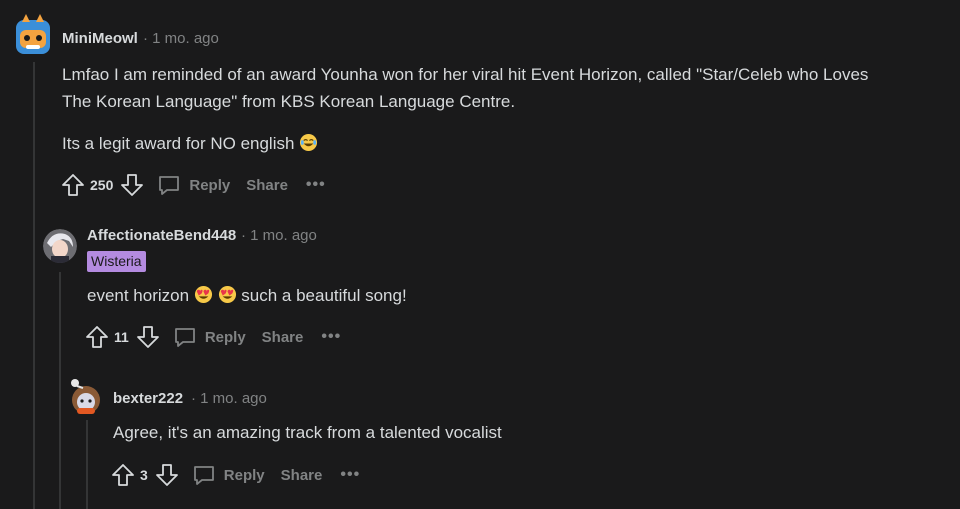 This screenshot has height=509, width=960. I want to click on comment-body-line: event horizon such a beautiful song!, so click(247, 295).